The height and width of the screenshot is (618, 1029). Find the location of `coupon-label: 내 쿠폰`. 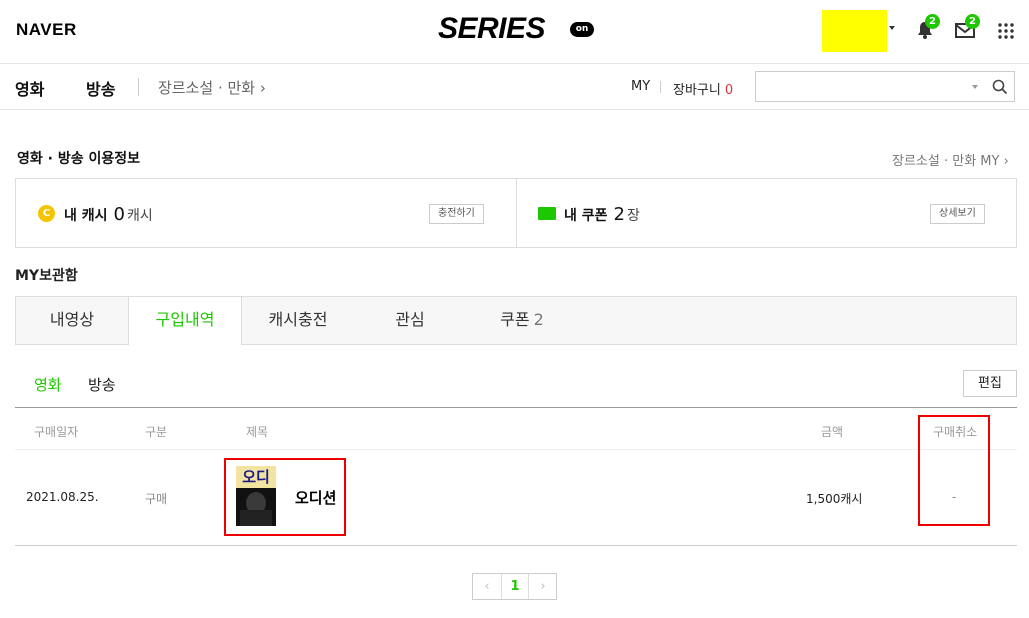

coupon-label: 내 쿠폰 is located at coordinates (586, 216).